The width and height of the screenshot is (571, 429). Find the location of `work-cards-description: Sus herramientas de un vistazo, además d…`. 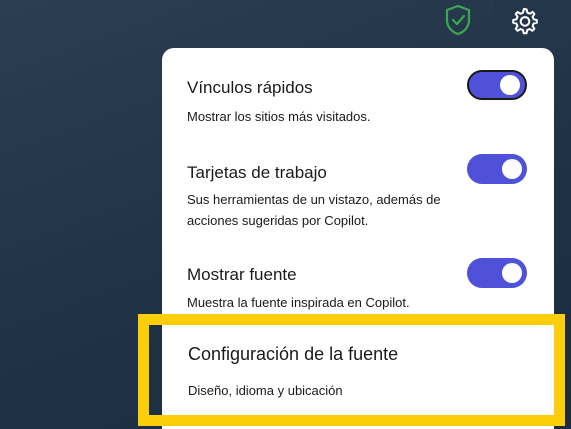

work-cards-description: Sus herramientas de un vistazo, además d… is located at coordinates (314, 210).